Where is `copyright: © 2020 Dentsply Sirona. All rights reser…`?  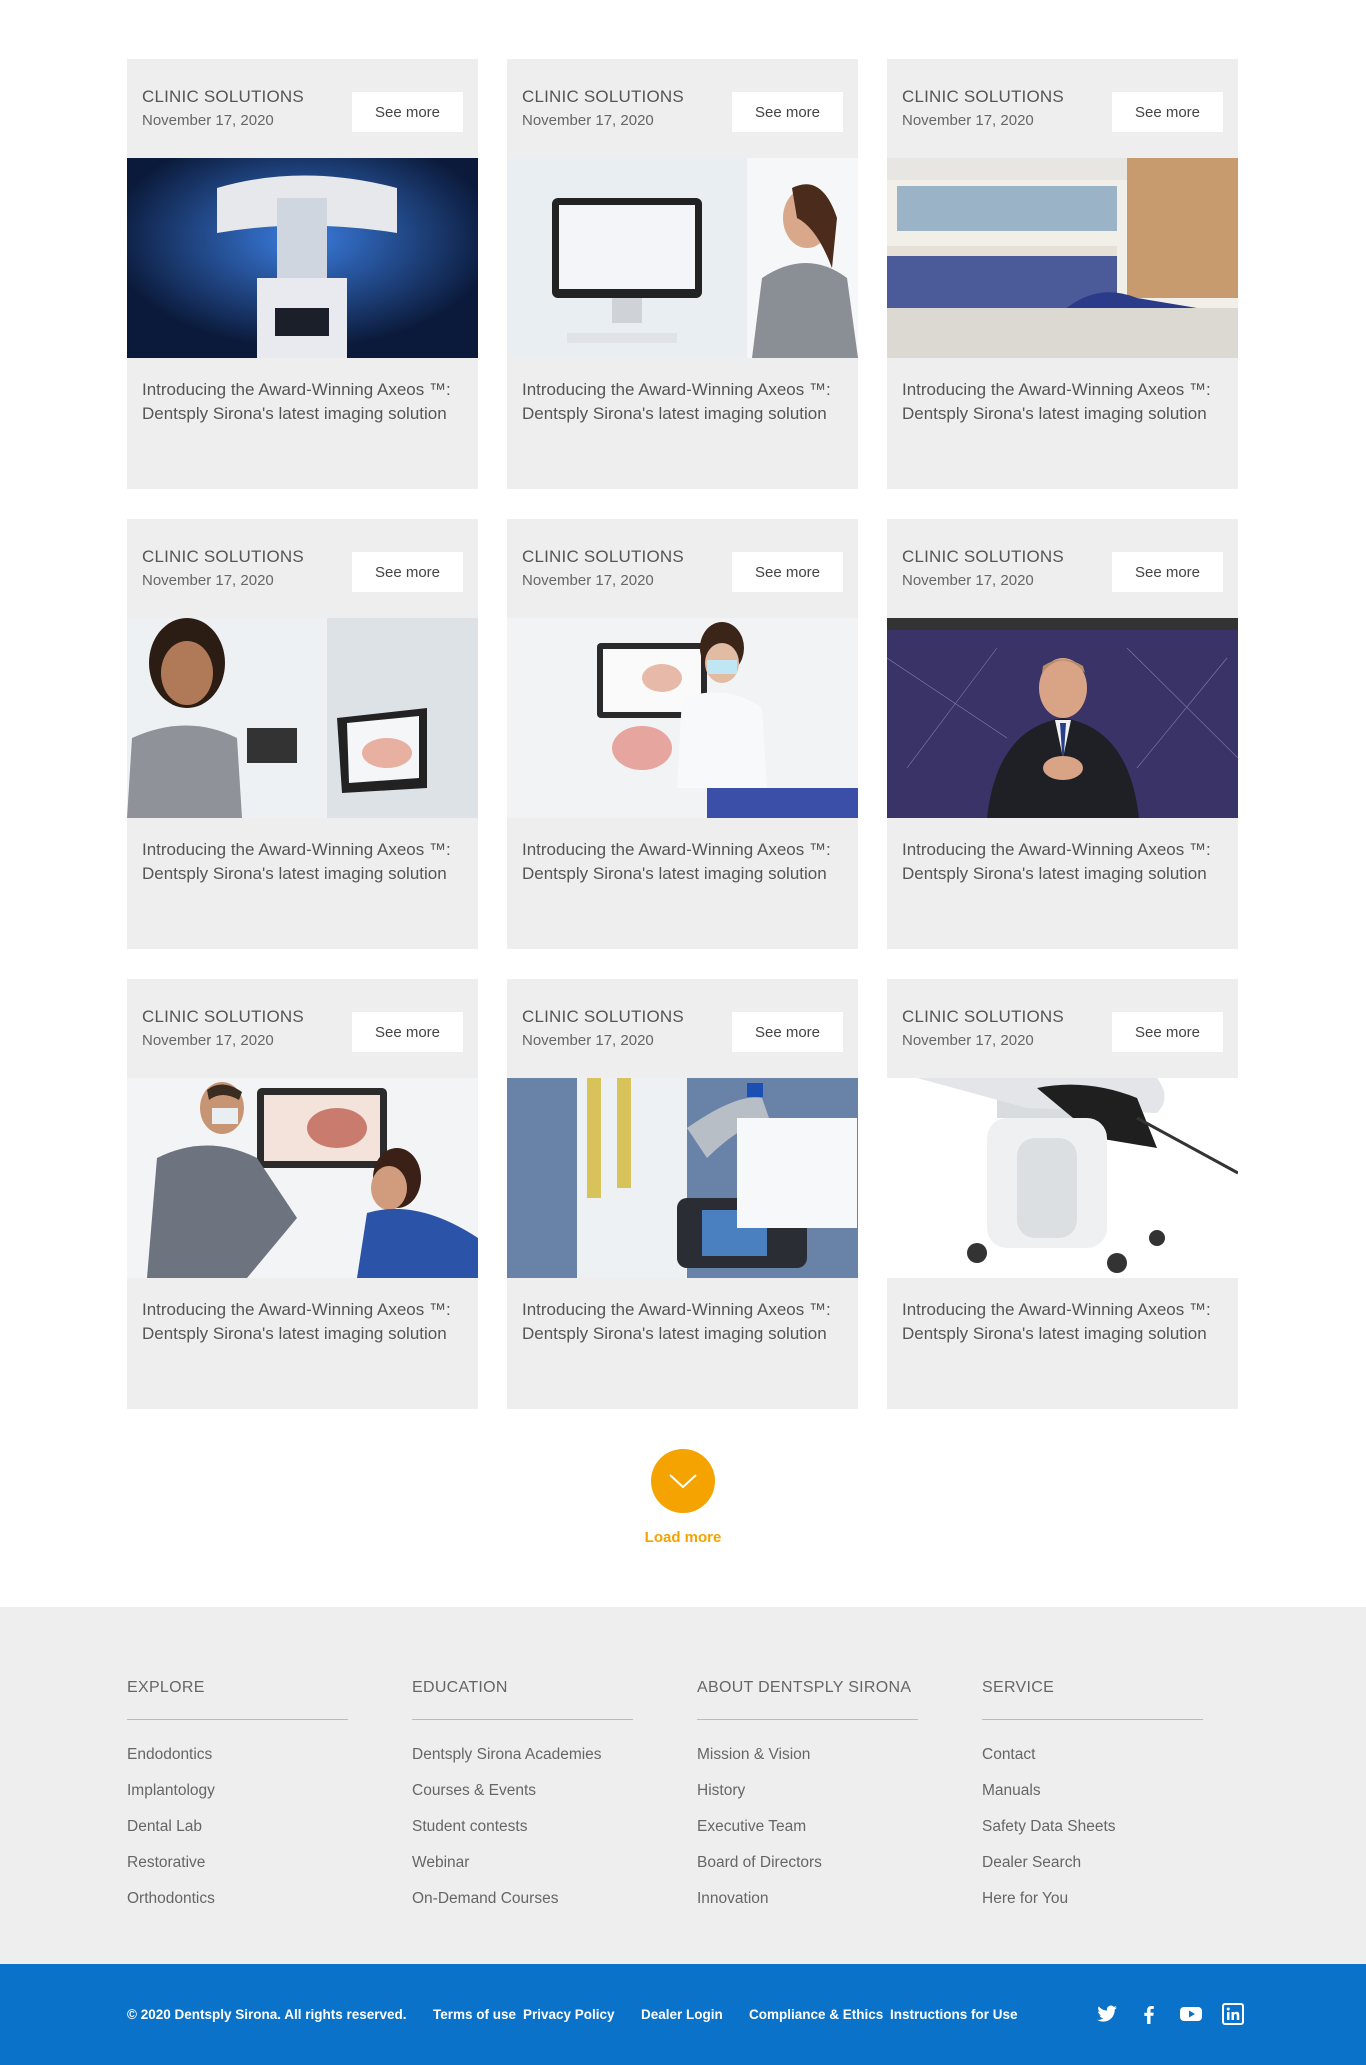 copyright: © 2020 Dentsply Sirona. All rights reser… is located at coordinates (267, 2014).